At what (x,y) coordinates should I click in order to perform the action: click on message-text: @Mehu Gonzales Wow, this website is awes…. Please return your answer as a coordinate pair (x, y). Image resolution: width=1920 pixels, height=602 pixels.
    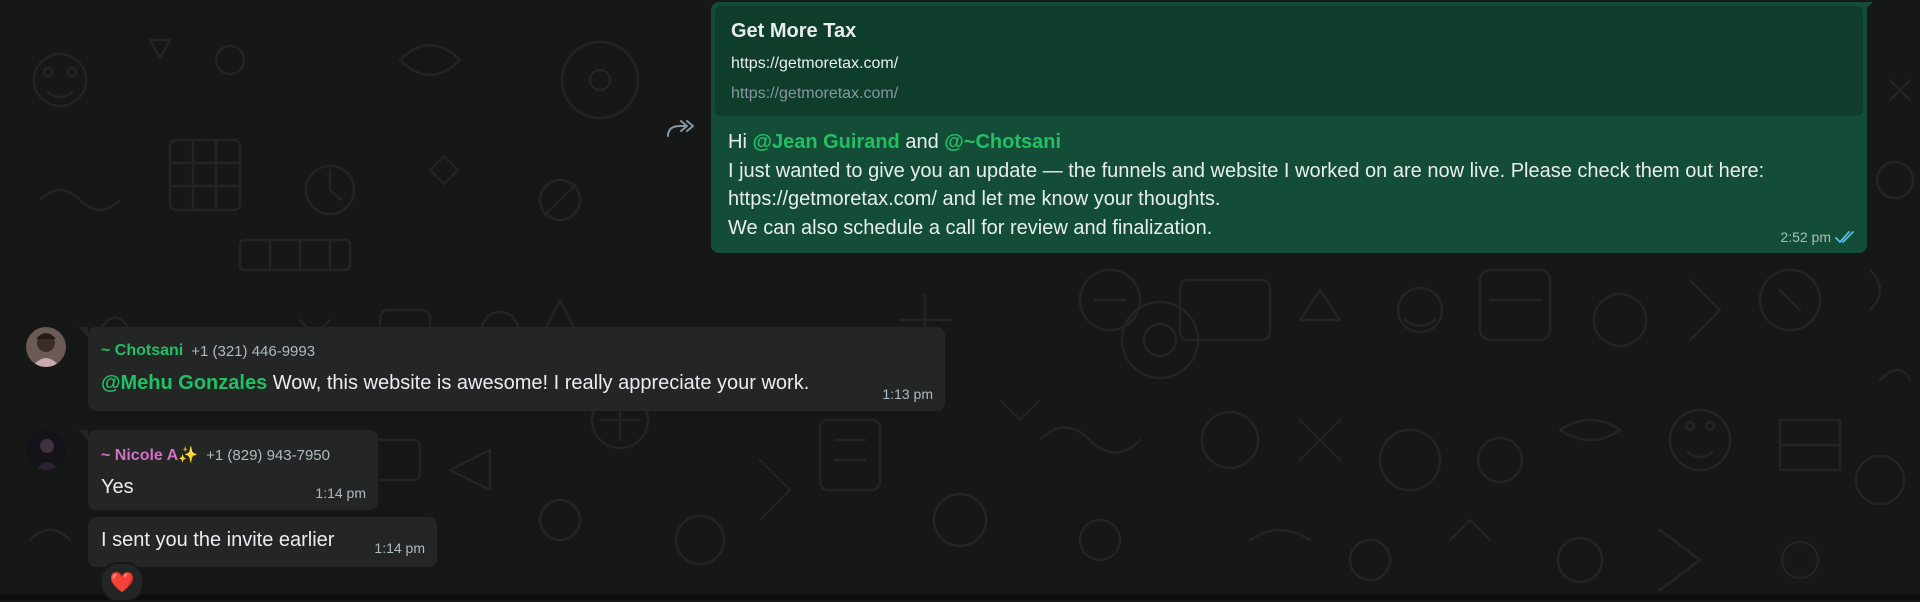
    Looking at the image, I should click on (455, 383).